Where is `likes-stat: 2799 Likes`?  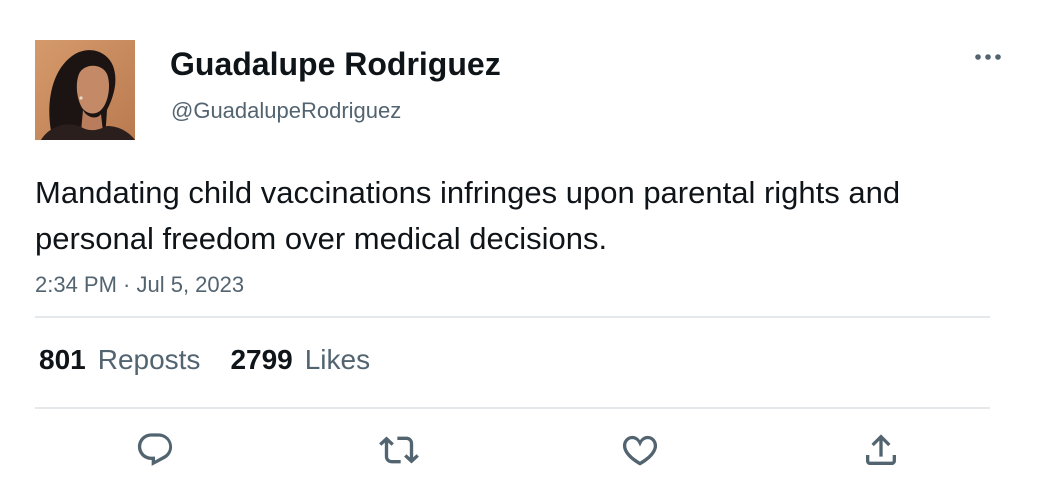
likes-stat: 2799 Likes is located at coordinates (300, 360).